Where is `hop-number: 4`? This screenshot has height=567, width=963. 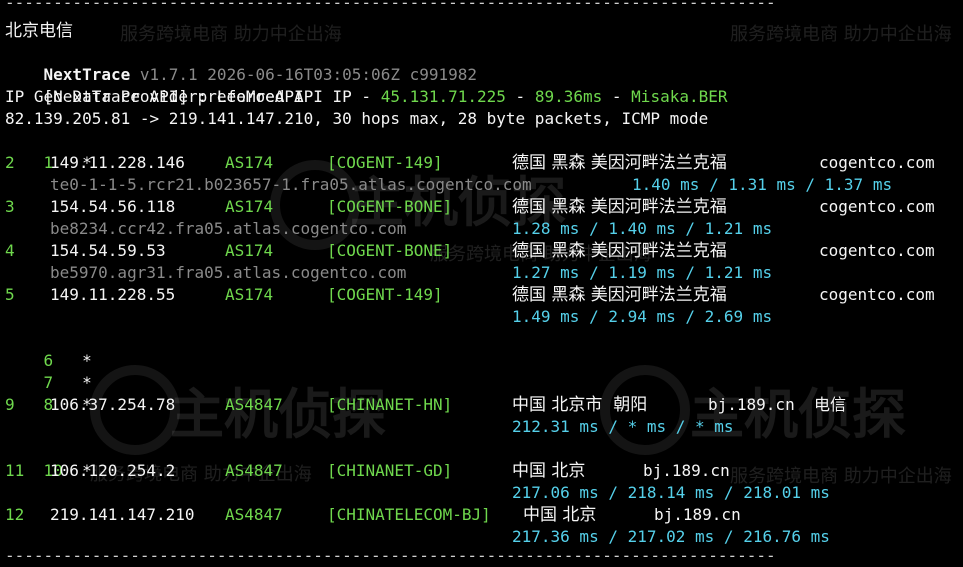 hop-number: 4 is located at coordinates (10, 250).